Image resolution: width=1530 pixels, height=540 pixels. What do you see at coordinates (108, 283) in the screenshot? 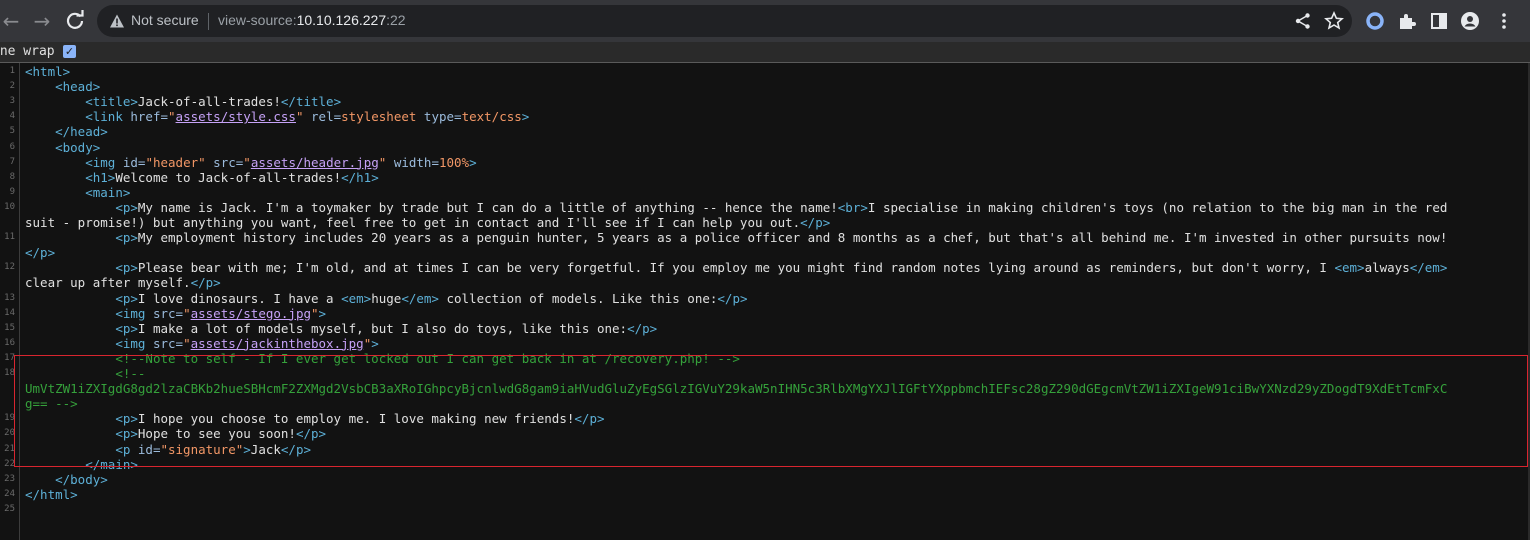
I see `code-token: clear up after myself.` at bounding box center [108, 283].